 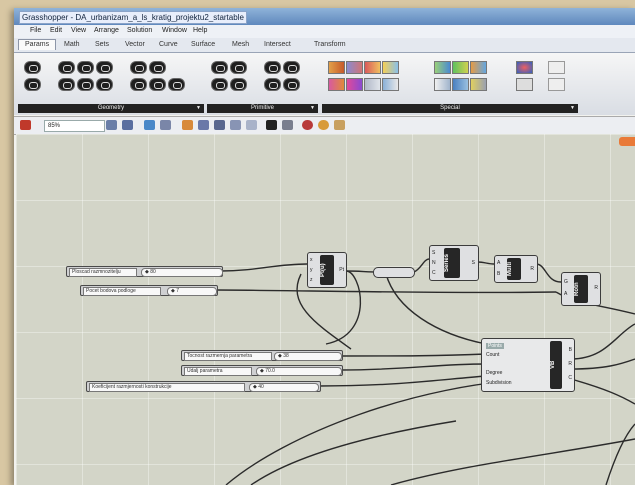 I want to click on component-multiplication: A B Multi R, so click(x=516, y=269).